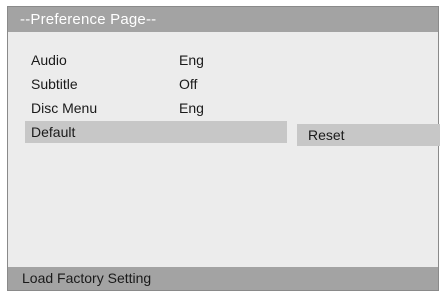 This screenshot has height=297, width=446. Describe the element at coordinates (368, 135) in the screenshot. I see `reset-option: Reset` at that location.